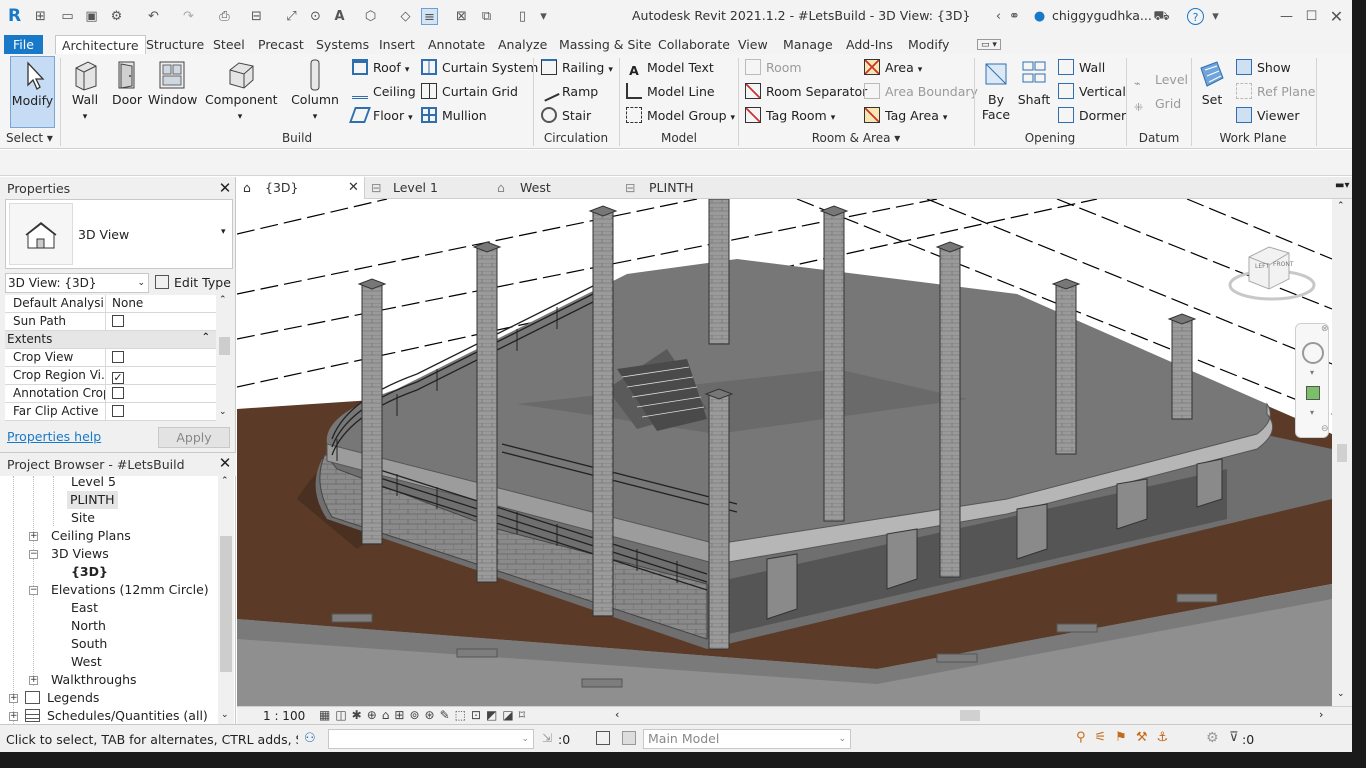  What do you see at coordinates (315, 92) in the screenshot?
I see `column-button: Column ▾` at bounding box center [315, 92].